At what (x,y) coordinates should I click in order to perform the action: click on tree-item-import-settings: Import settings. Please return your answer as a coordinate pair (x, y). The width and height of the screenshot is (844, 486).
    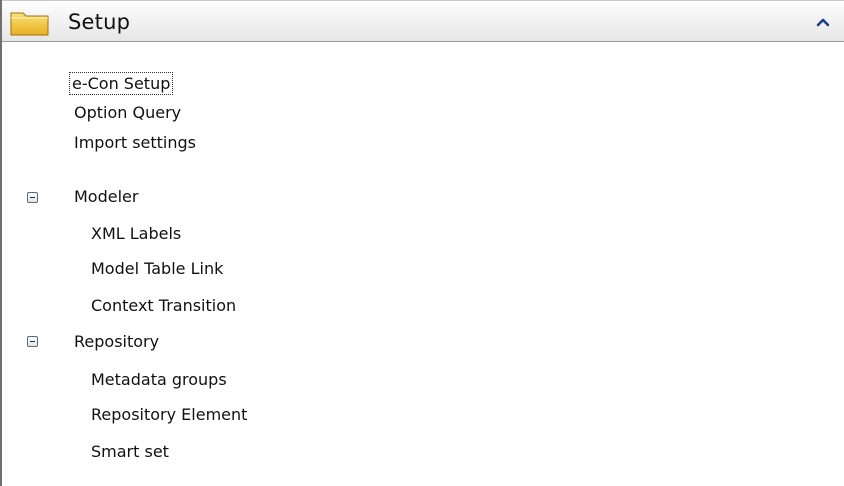
    Looking at the image, I should click on (135, 143).